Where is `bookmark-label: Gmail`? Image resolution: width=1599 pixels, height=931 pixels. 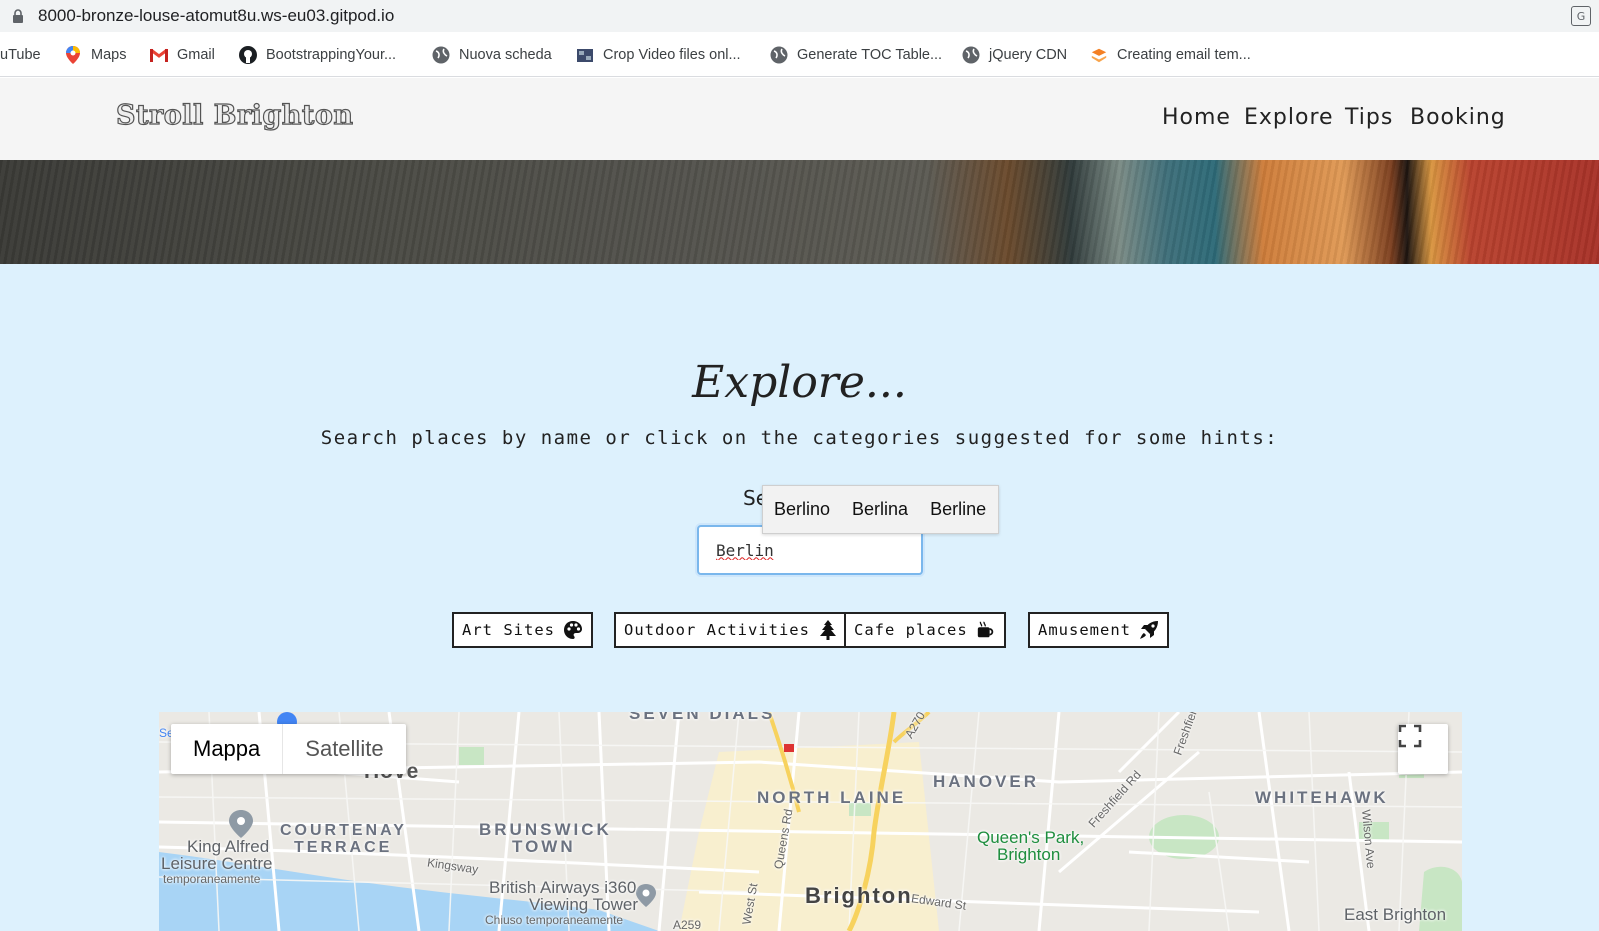
bookmark-label: Gmail is located at coordinates (196, 55).